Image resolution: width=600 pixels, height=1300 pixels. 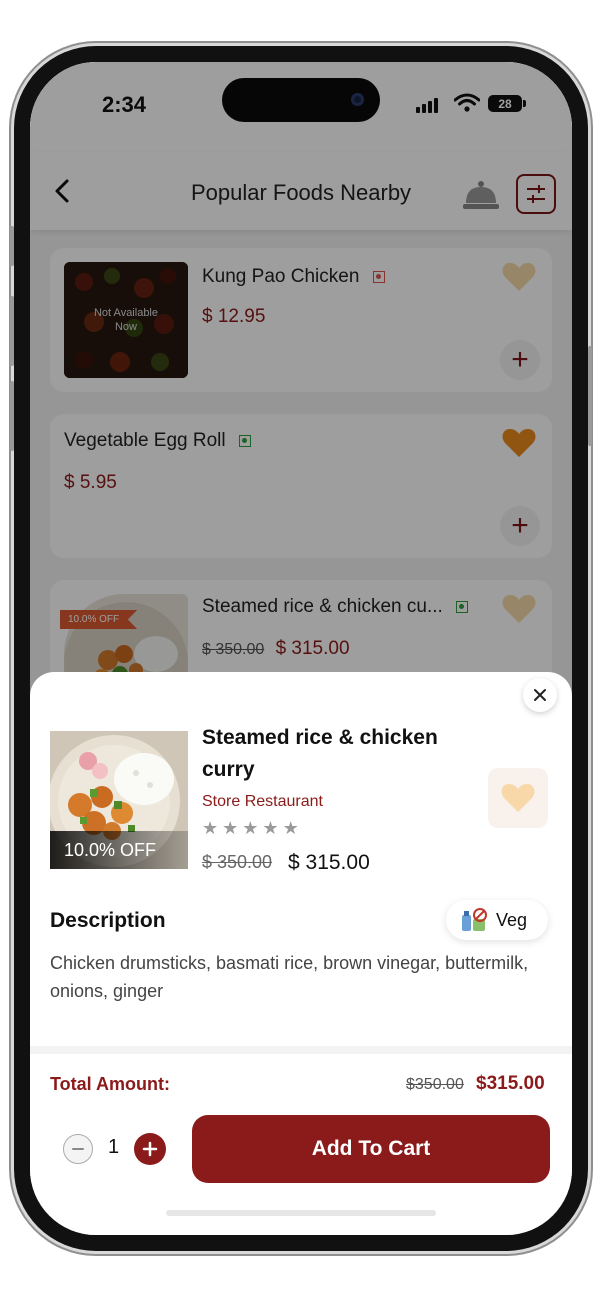 What do you see at coordinates (301, 1050) in the screenshot?
I see `section-divider` at bounding box center [301, 1050].